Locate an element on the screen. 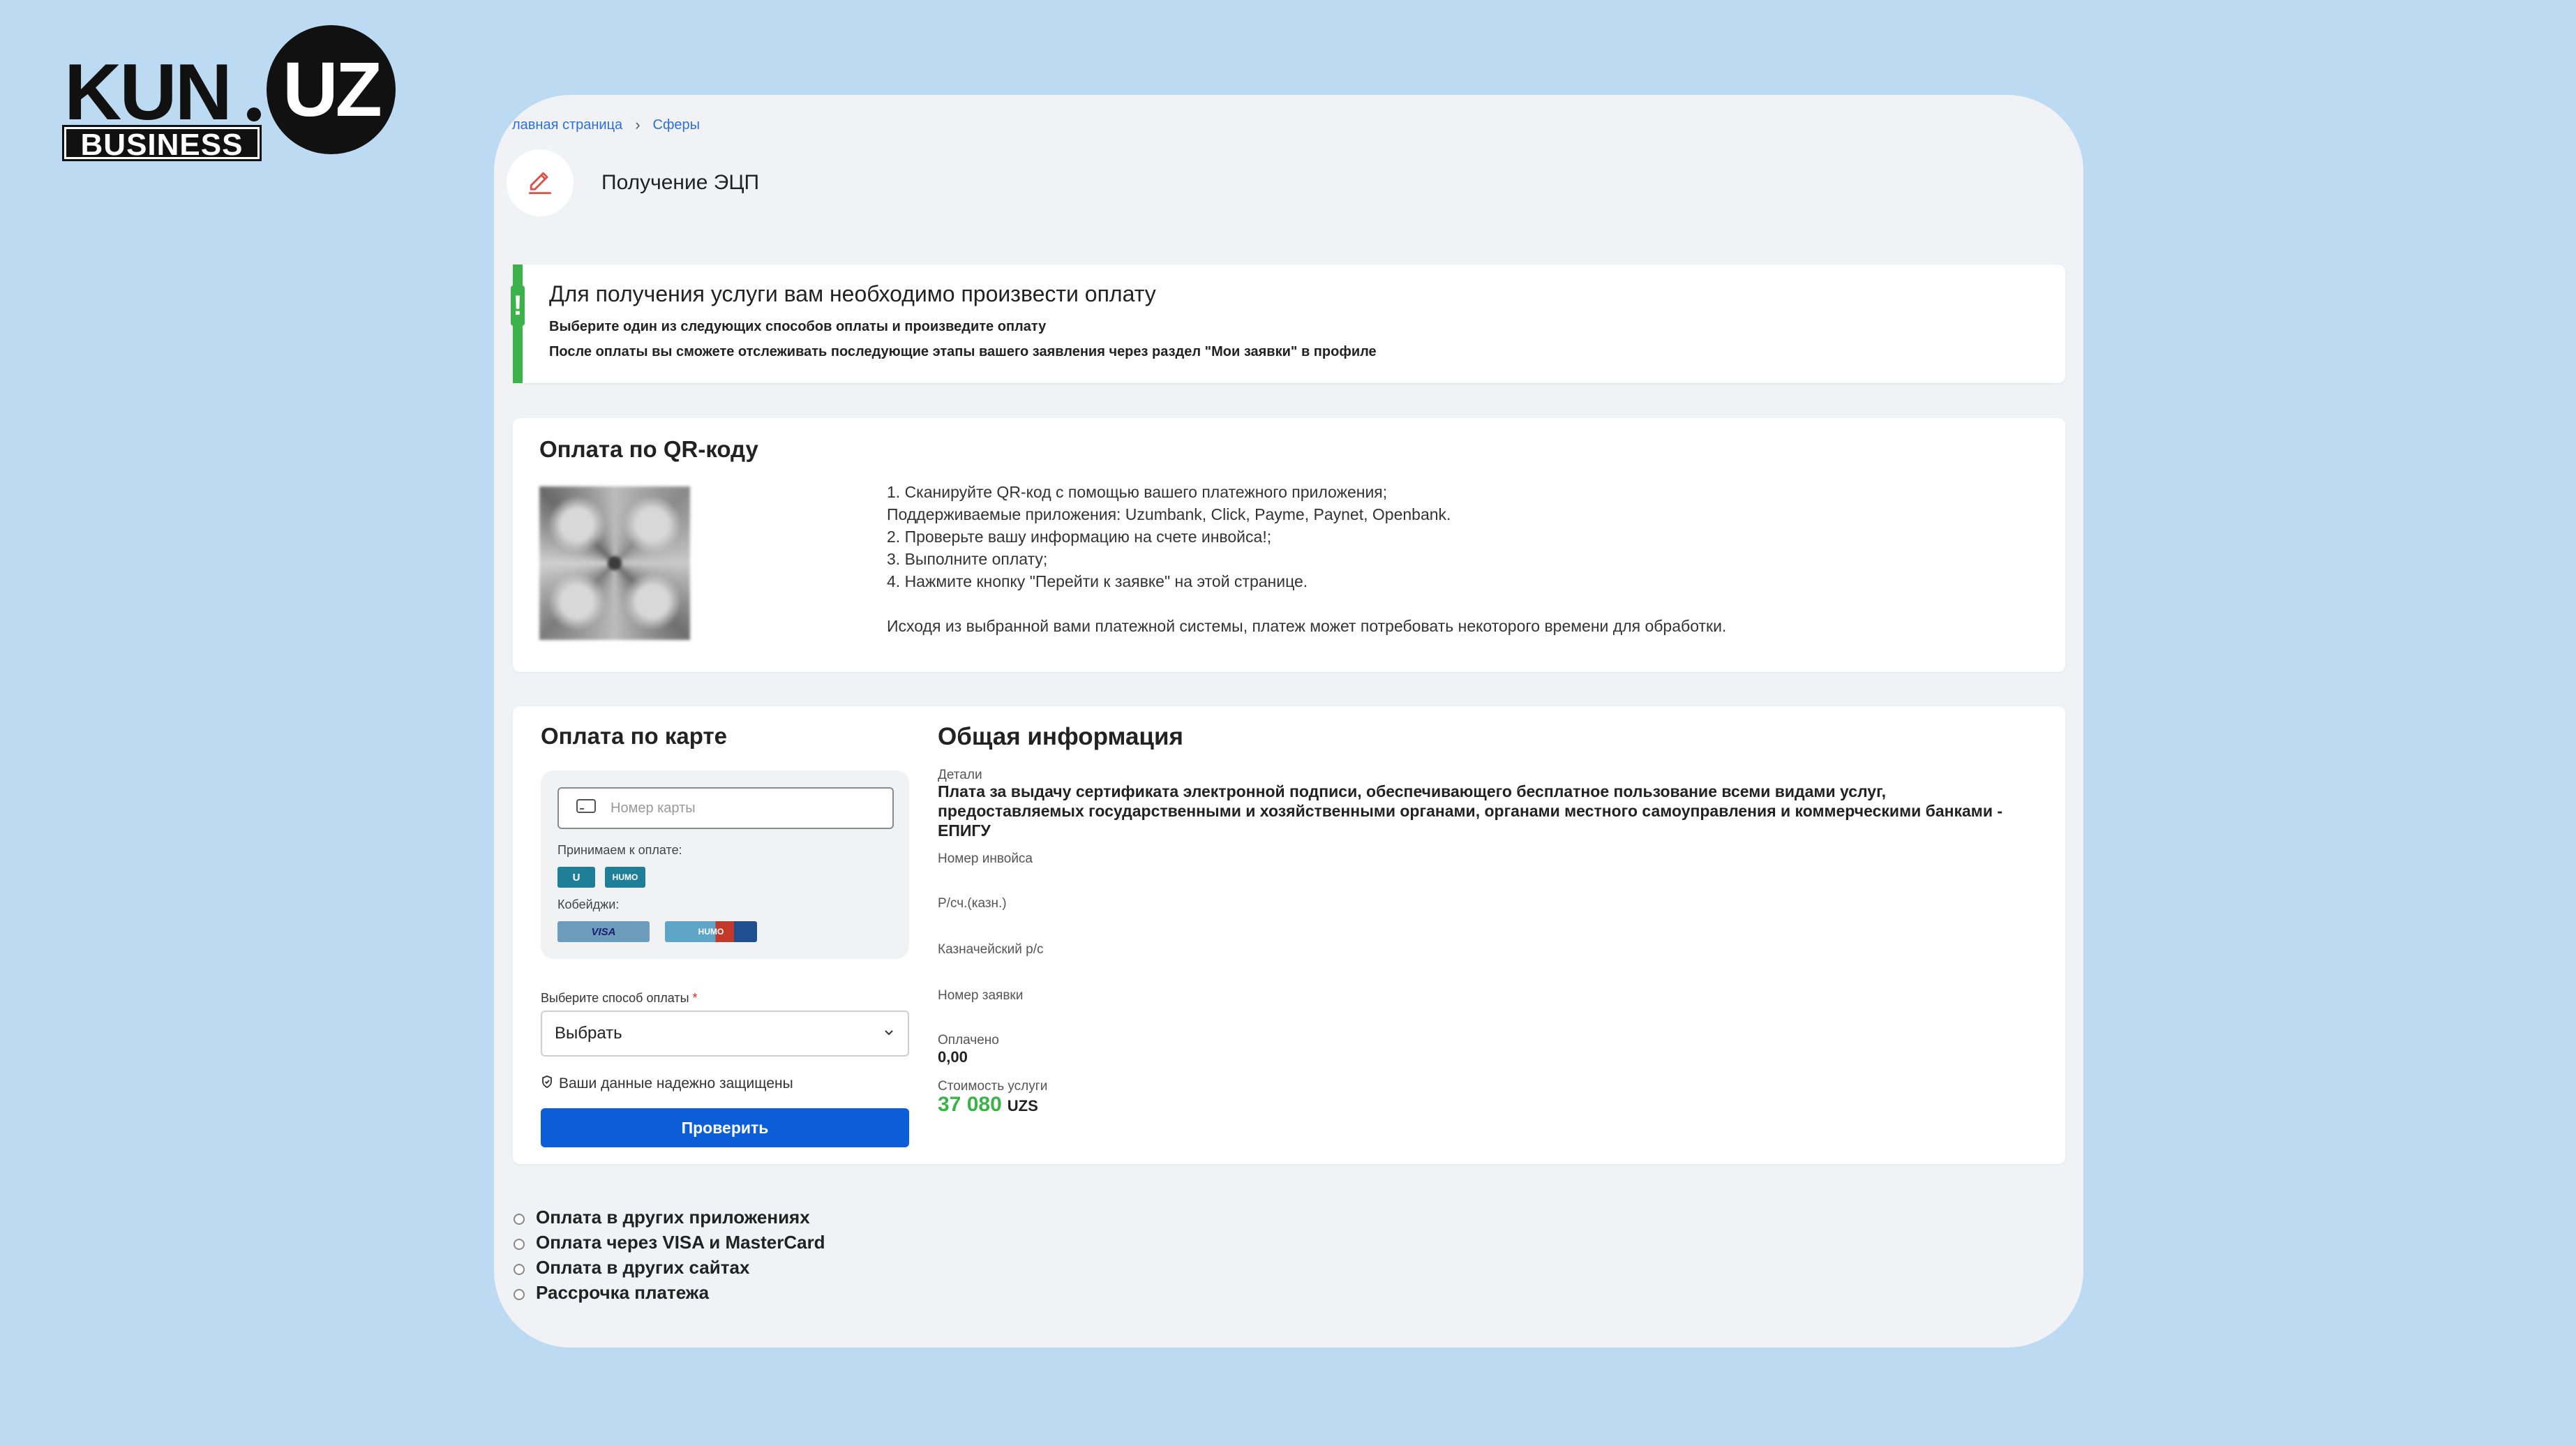 The width and height of the screenshot is (2576, 1446). payment-option-radio: Оплата в других сайтах is located at coordinates (669, 1267).